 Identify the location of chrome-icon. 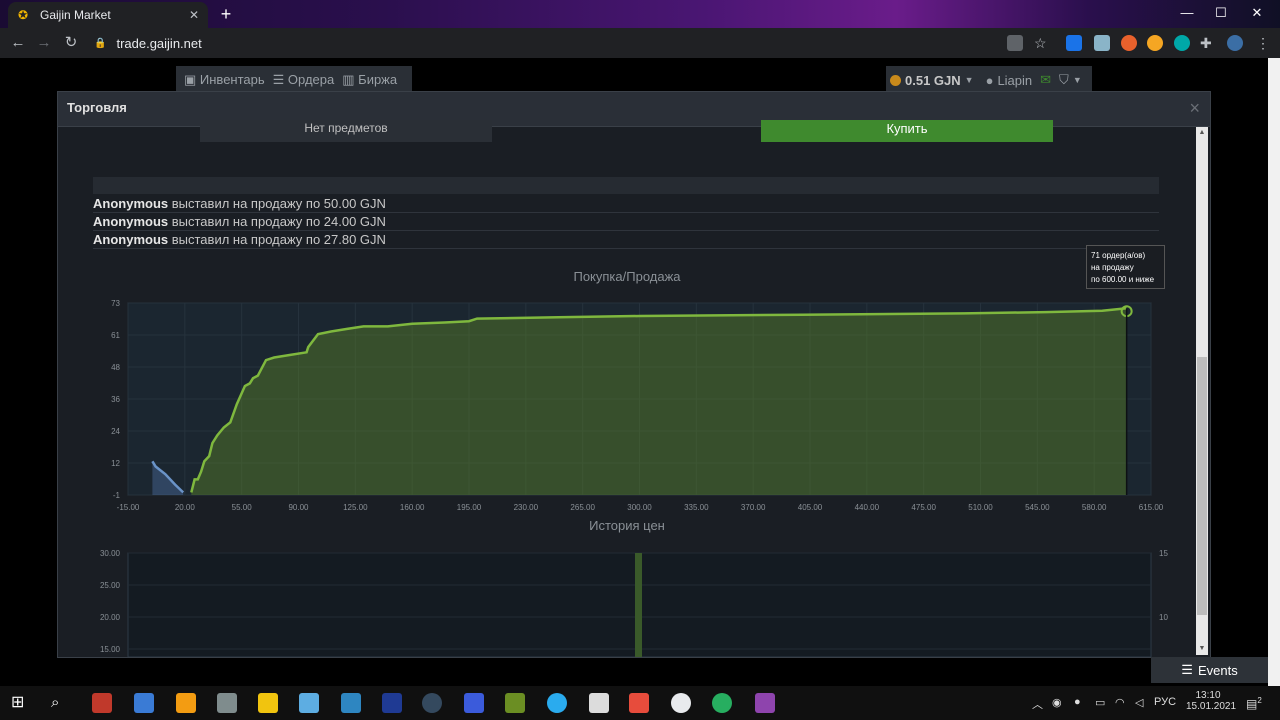
(681, 703).